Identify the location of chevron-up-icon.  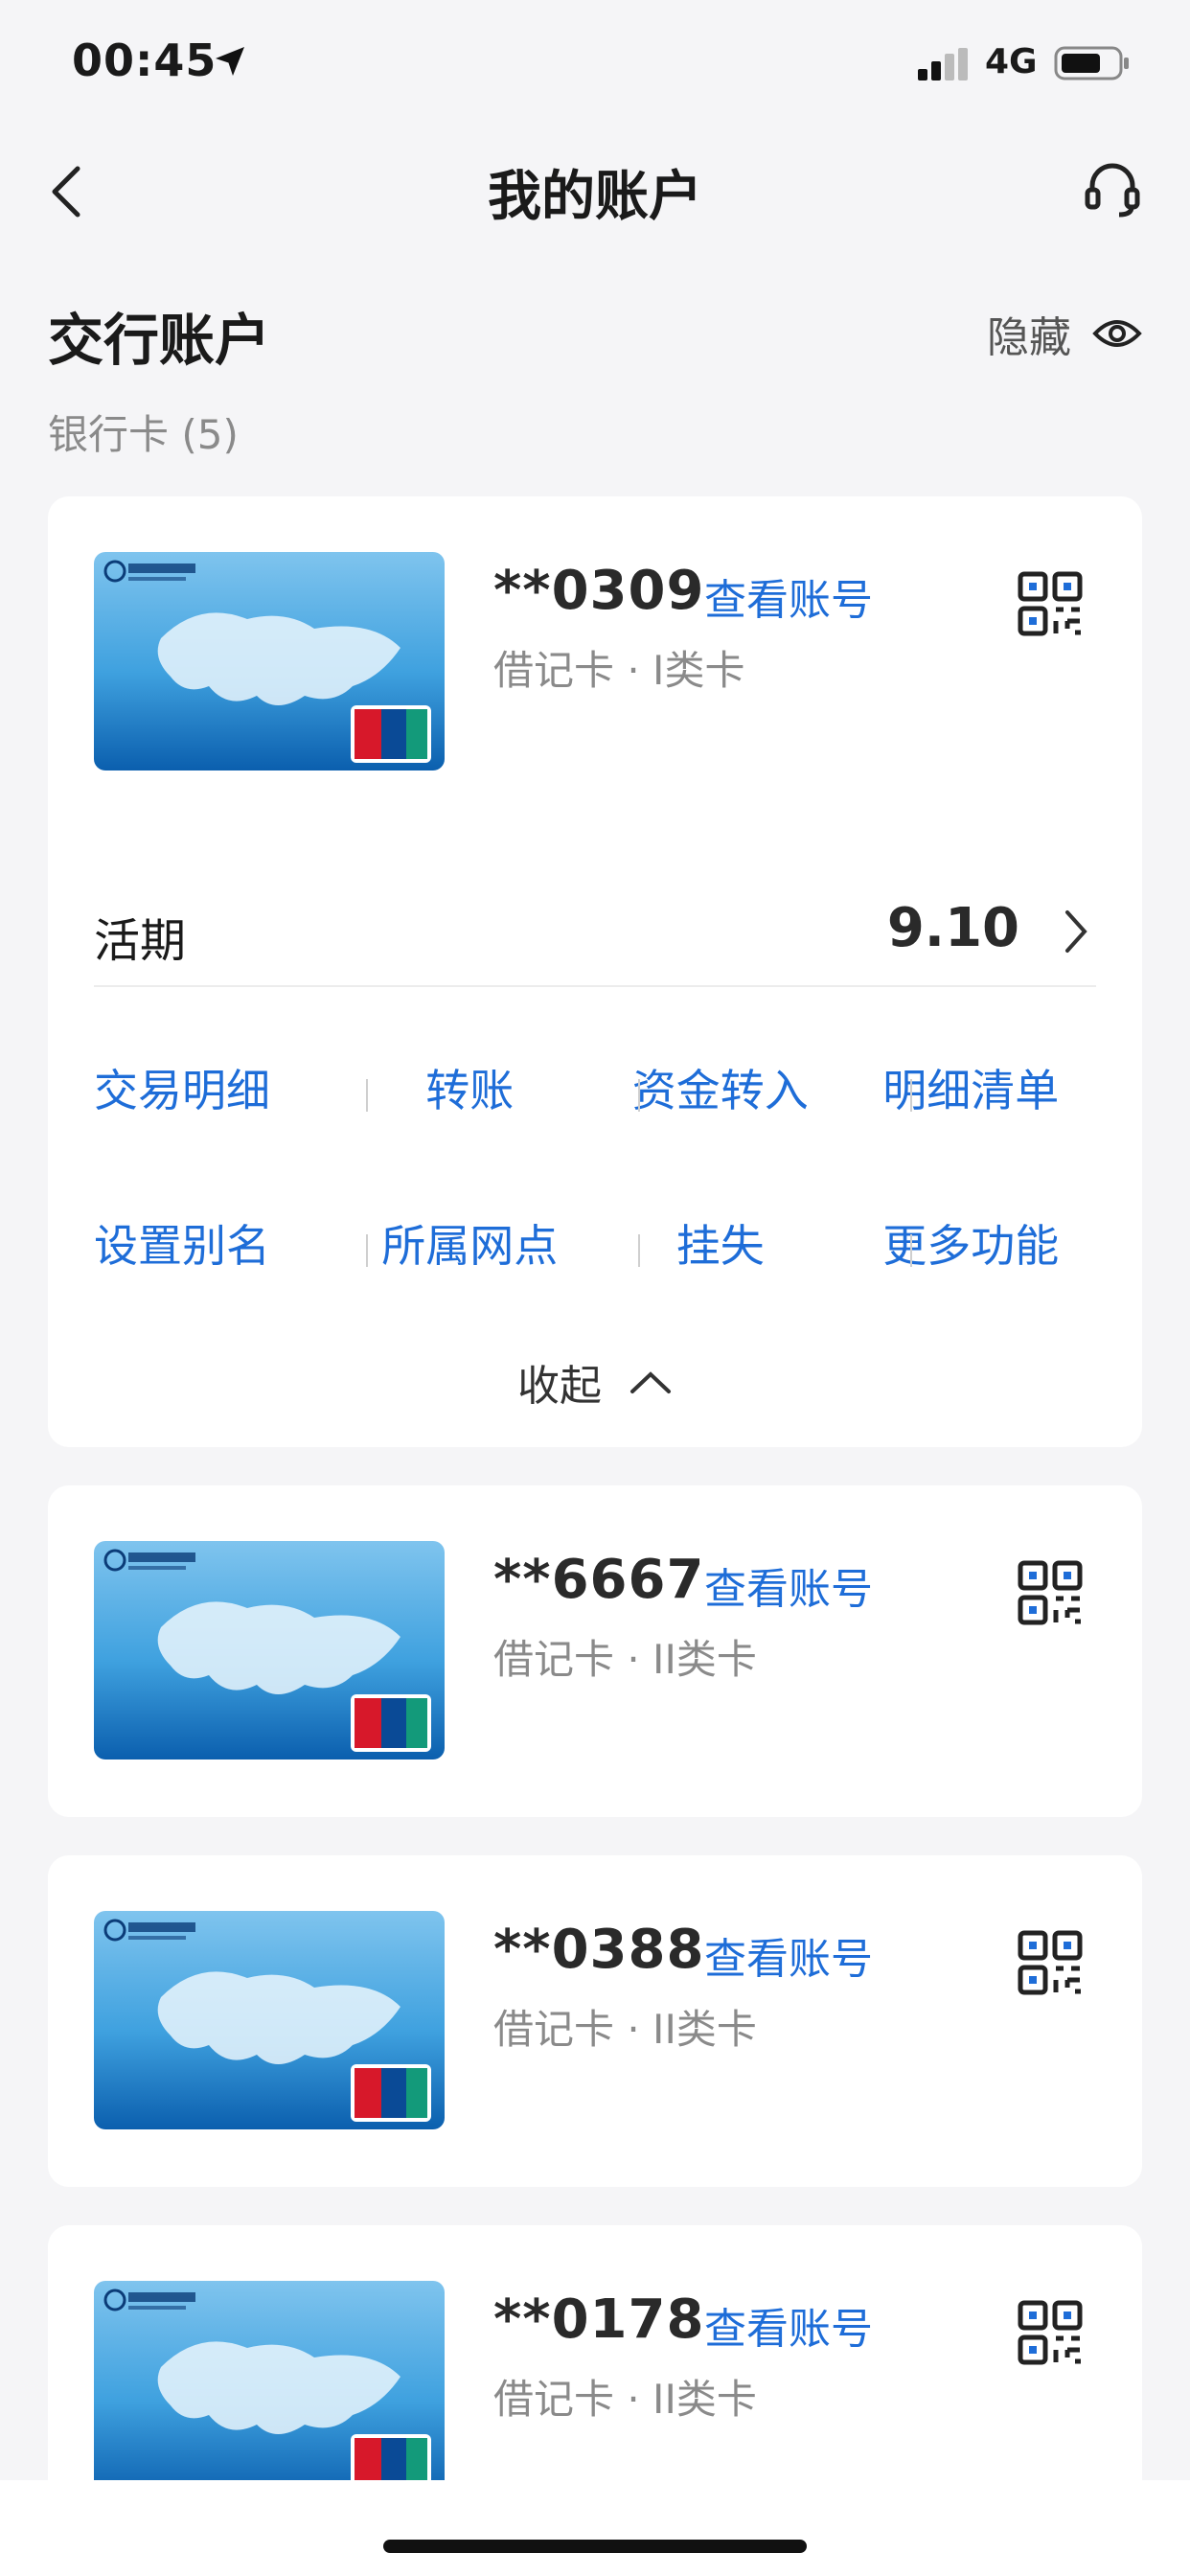
(651, 1382).